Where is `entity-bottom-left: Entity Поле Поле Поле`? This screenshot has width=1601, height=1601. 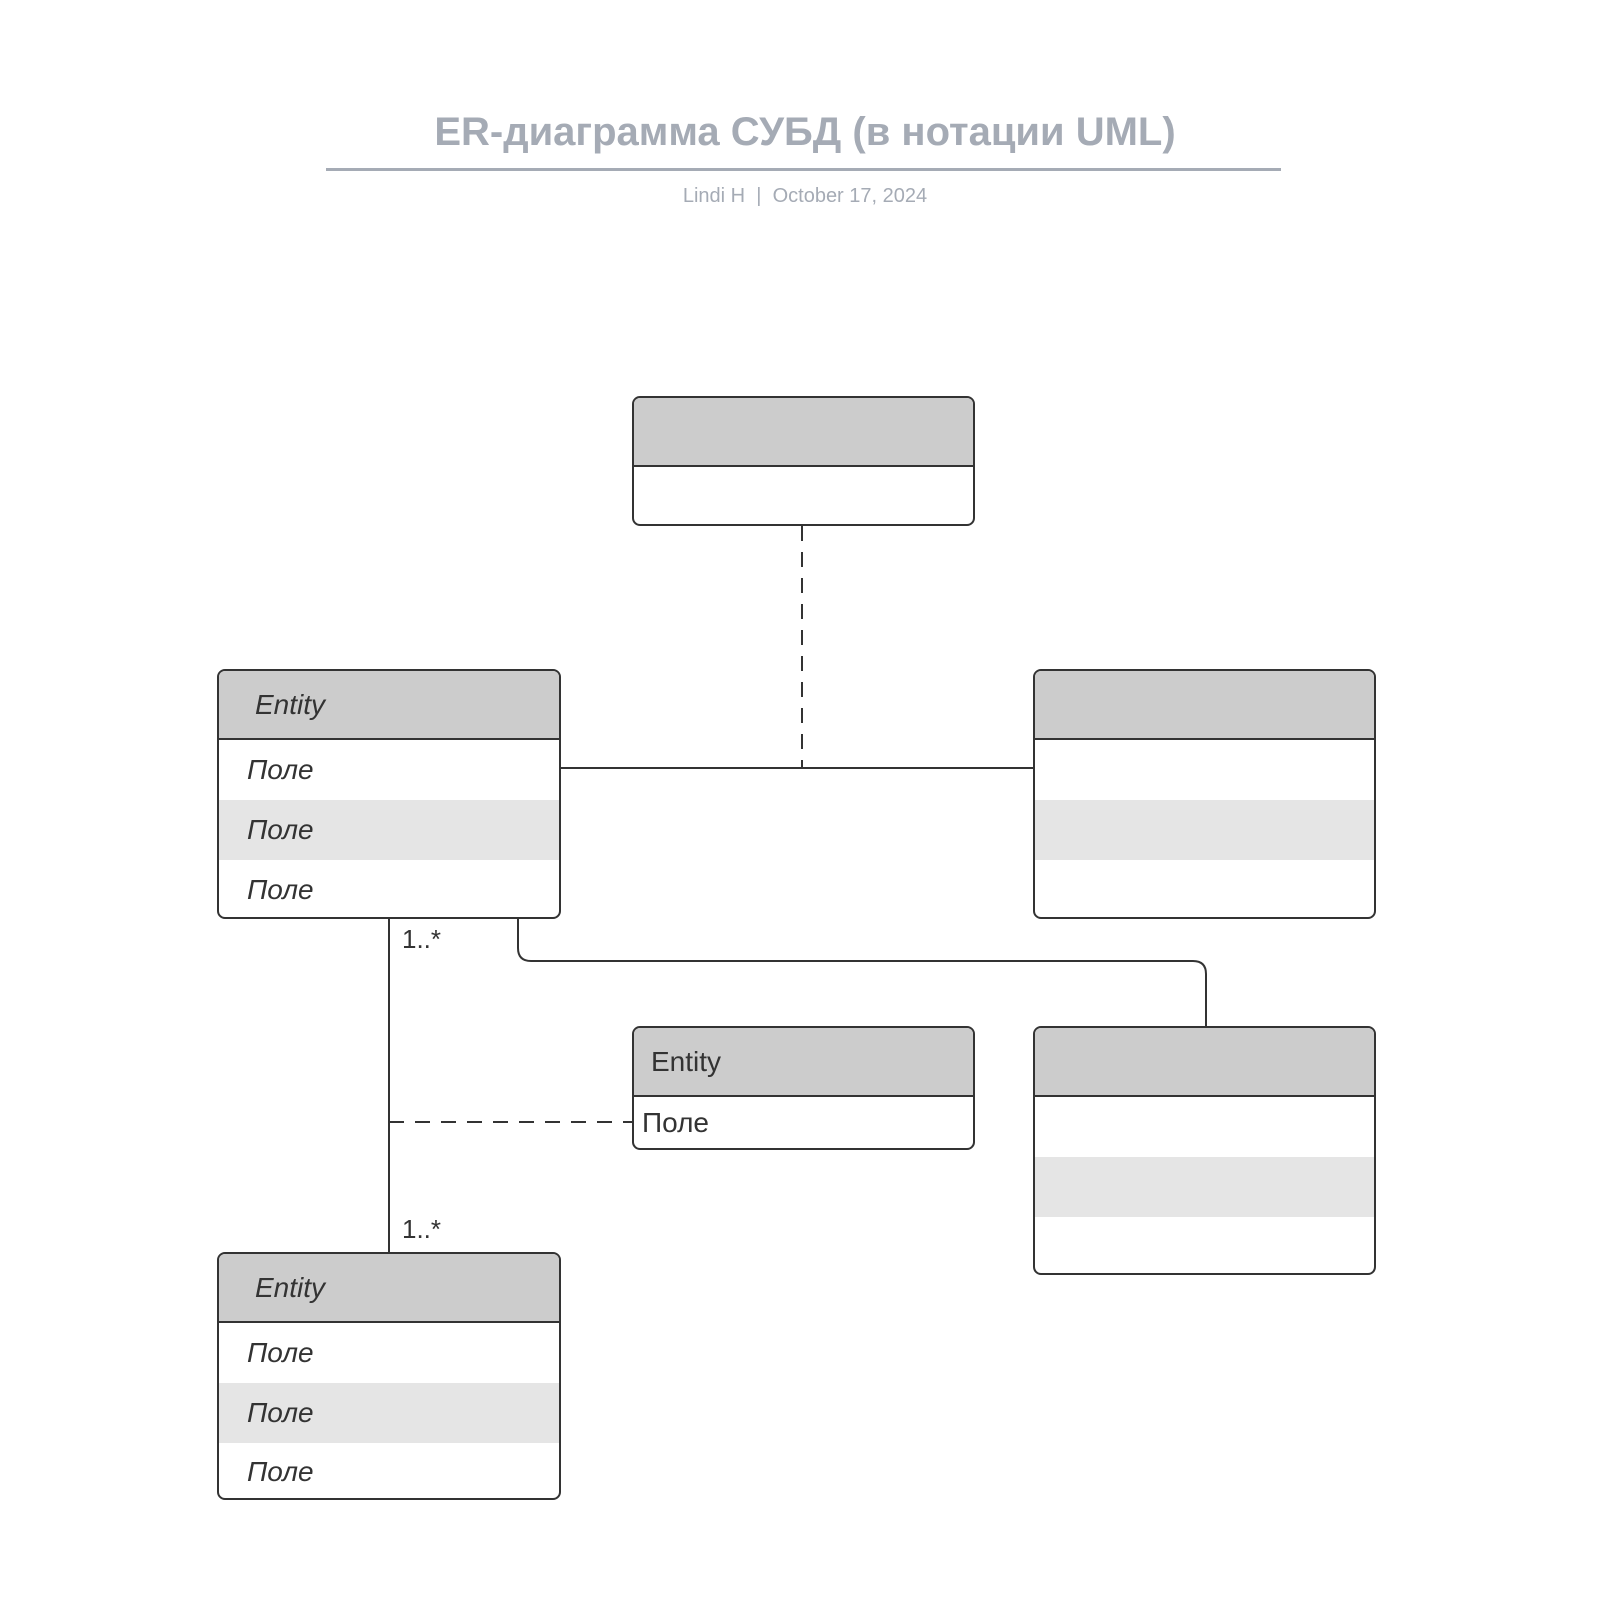
entity-bottom-left: Entity Поле Поле Поле is located at coordinates (389, 1376).